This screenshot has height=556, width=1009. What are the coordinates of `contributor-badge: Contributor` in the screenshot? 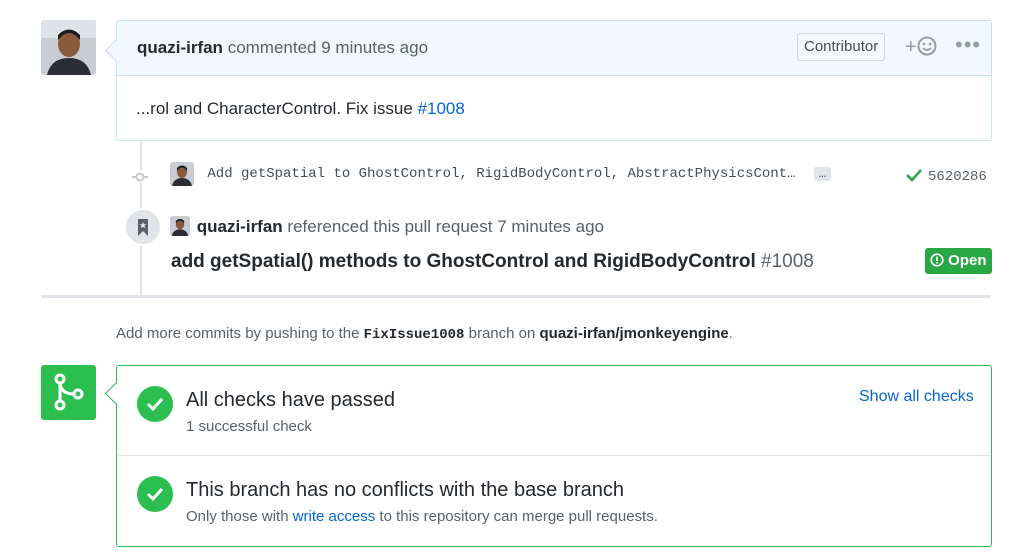 It's located at (841, 47).